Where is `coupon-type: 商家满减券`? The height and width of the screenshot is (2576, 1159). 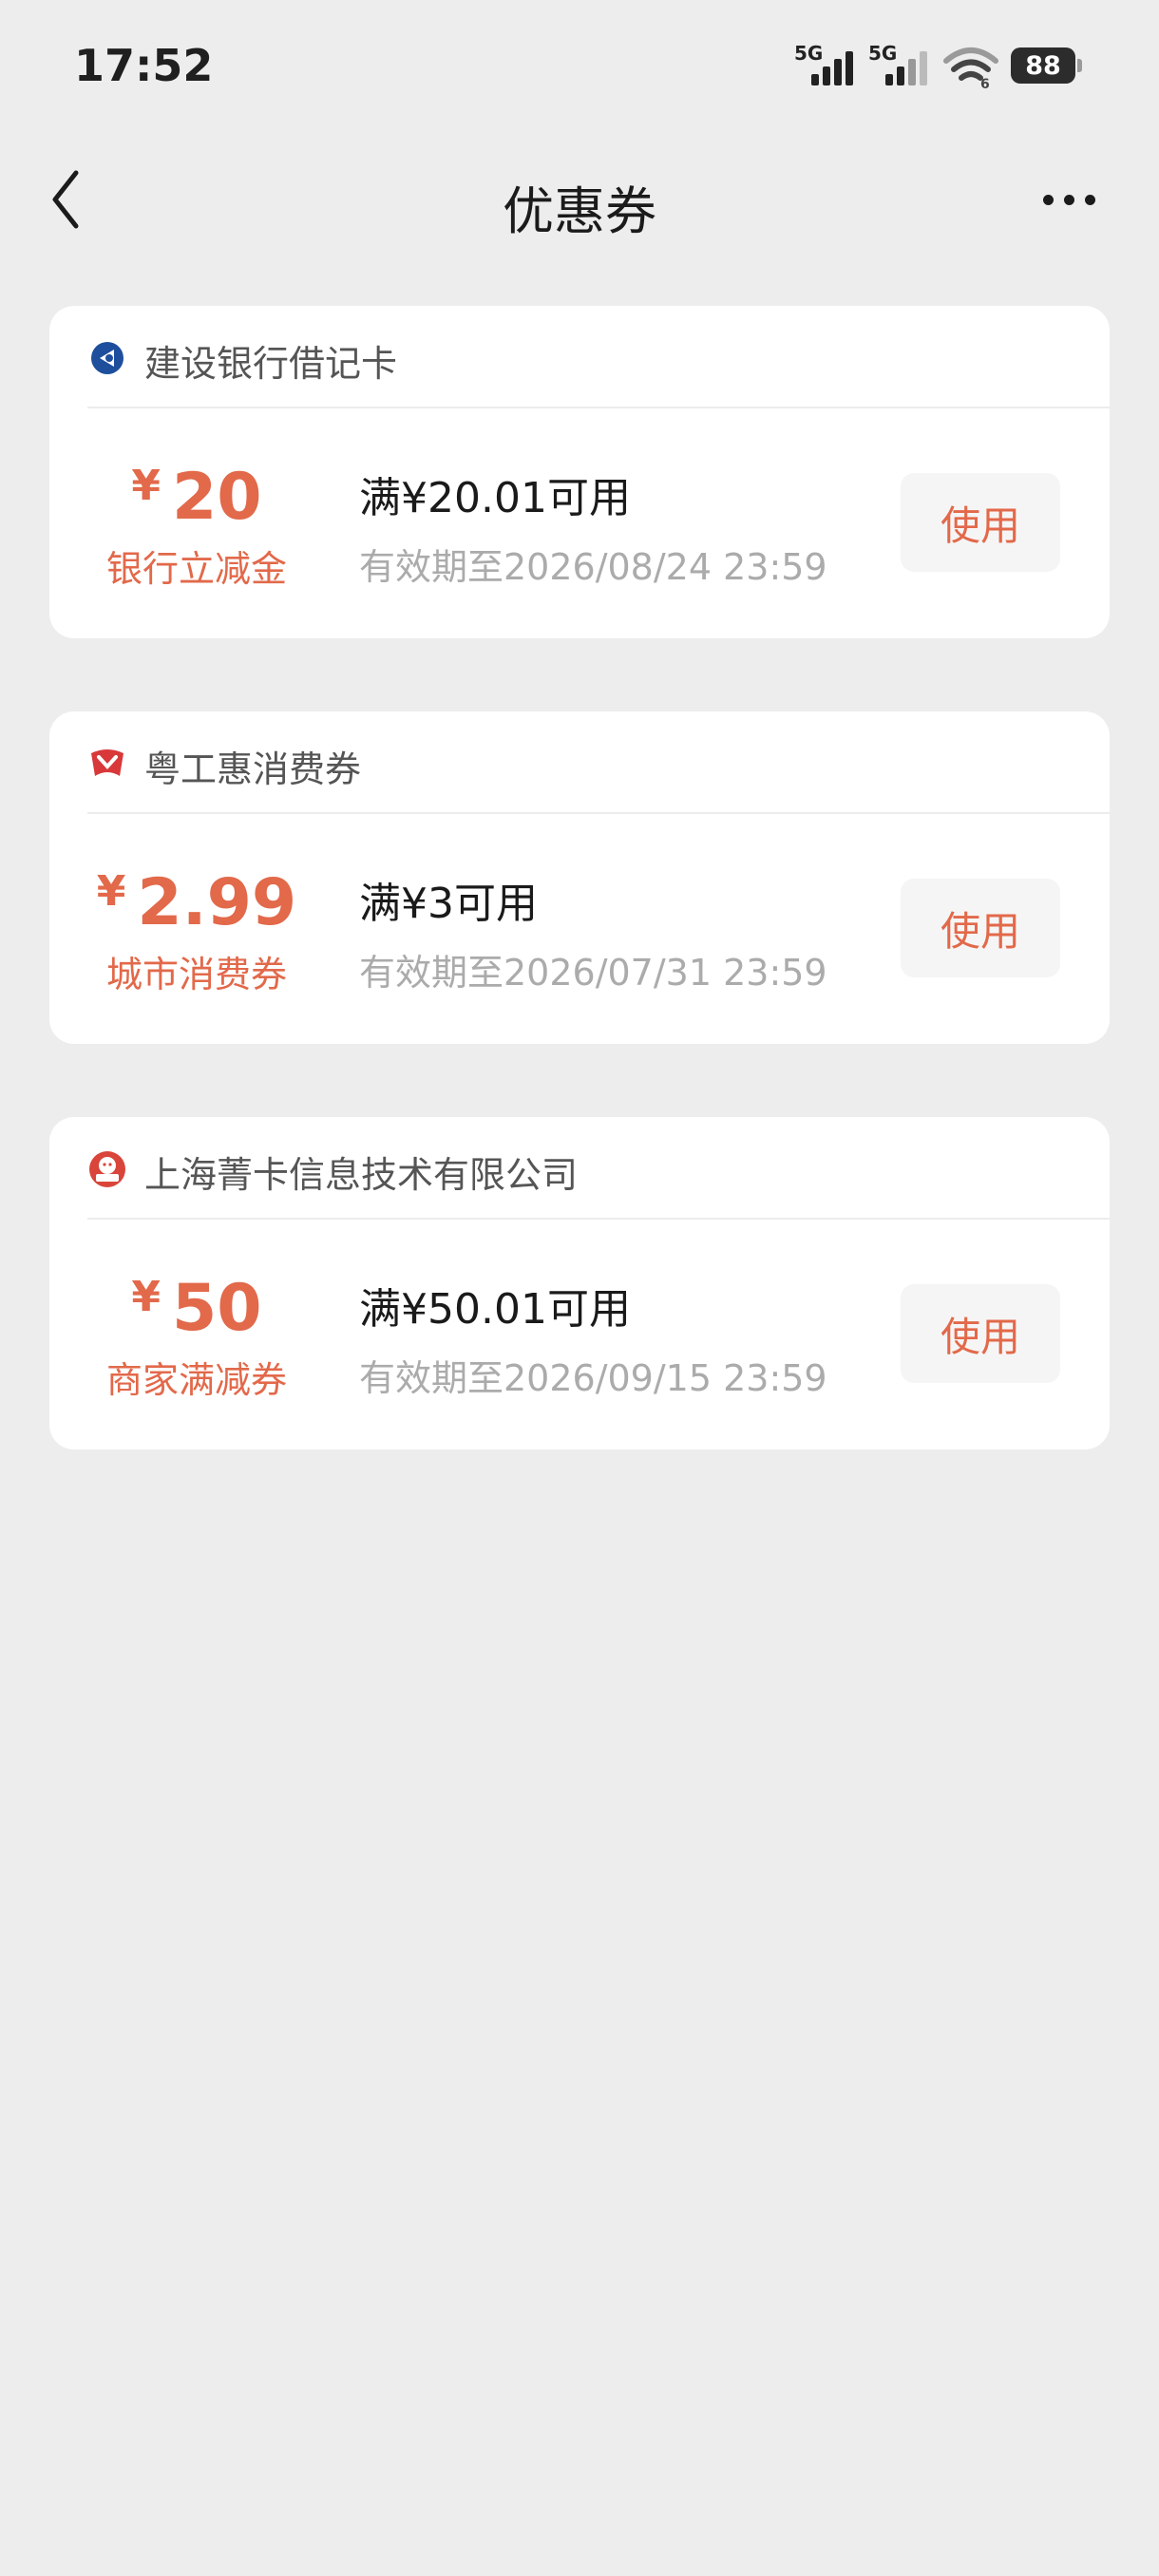 coupon-type: 商家满减券 is located at coordinates (196, 1380).